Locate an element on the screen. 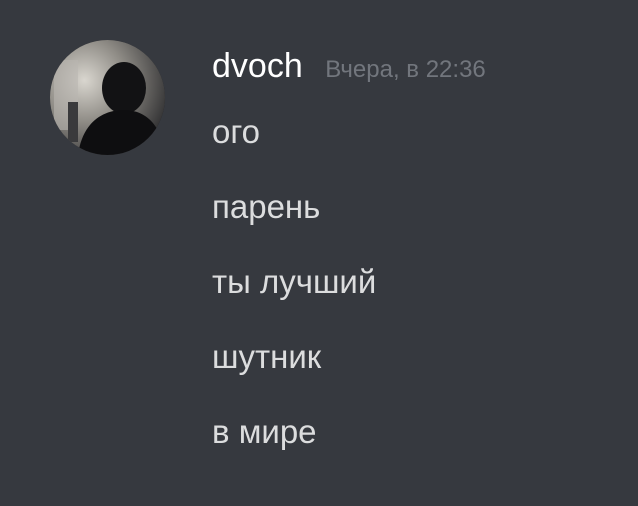 The image size is (638, 506). username: dvoch is located at coordinates (257, 66).